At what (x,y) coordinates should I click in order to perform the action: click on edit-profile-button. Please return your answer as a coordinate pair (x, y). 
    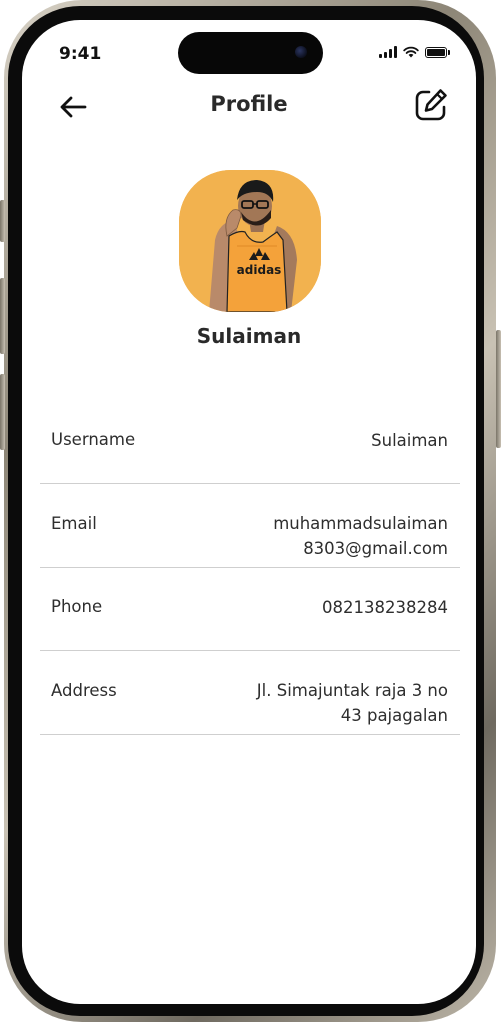
    Looking at the image, I should click on (431, 105).